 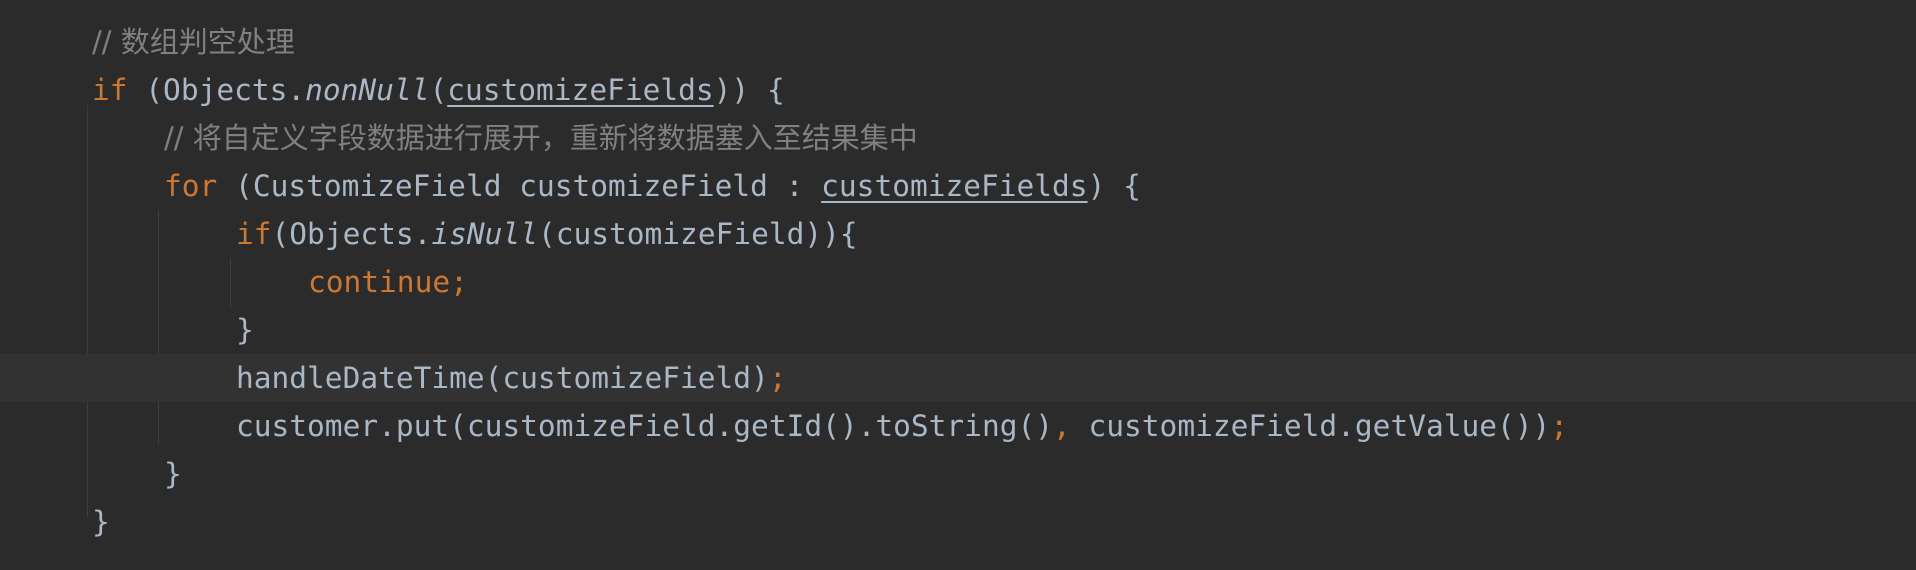 What do you see at coordinates (388, 282) in the screenshot?
I see `keyword-continue: continue;` at bounding box center [388, 282].